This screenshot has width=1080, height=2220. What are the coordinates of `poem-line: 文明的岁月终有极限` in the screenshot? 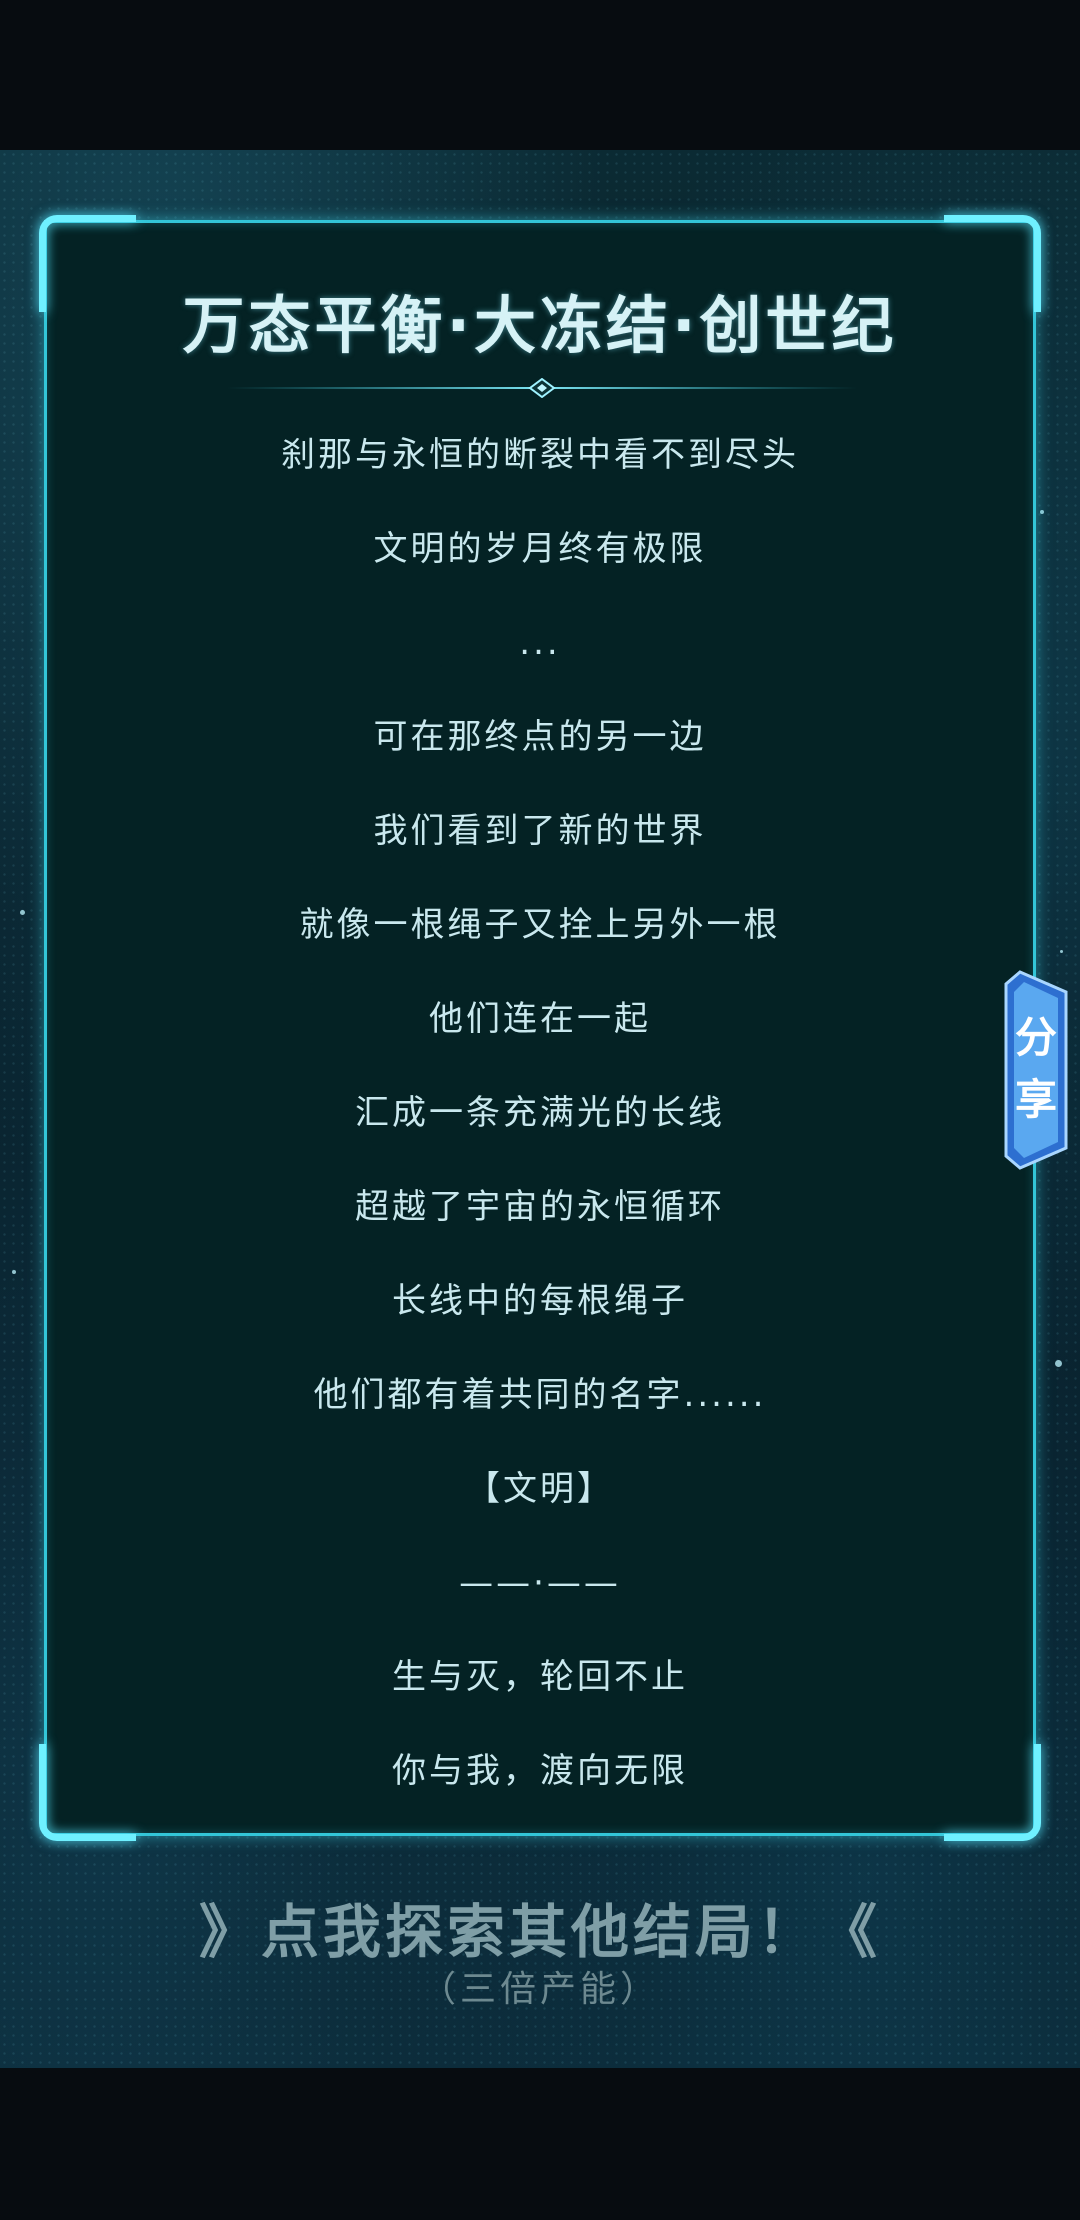 It's located at (540, 549).